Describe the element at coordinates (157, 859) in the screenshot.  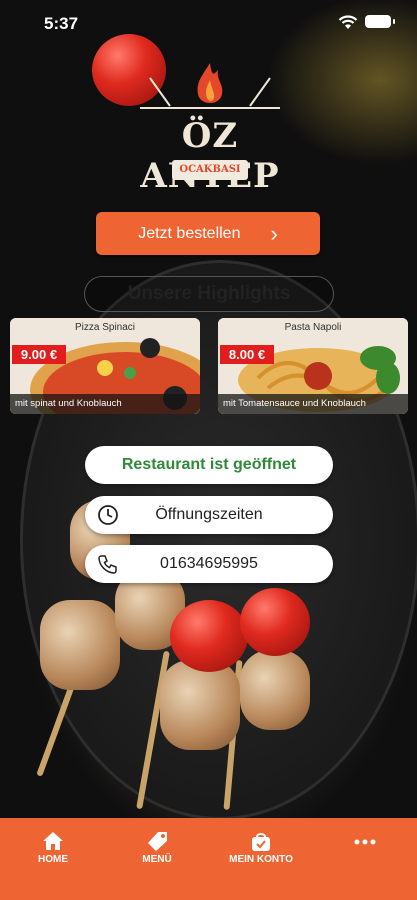
I see `tab-menu-label: MENÜ` at that location.